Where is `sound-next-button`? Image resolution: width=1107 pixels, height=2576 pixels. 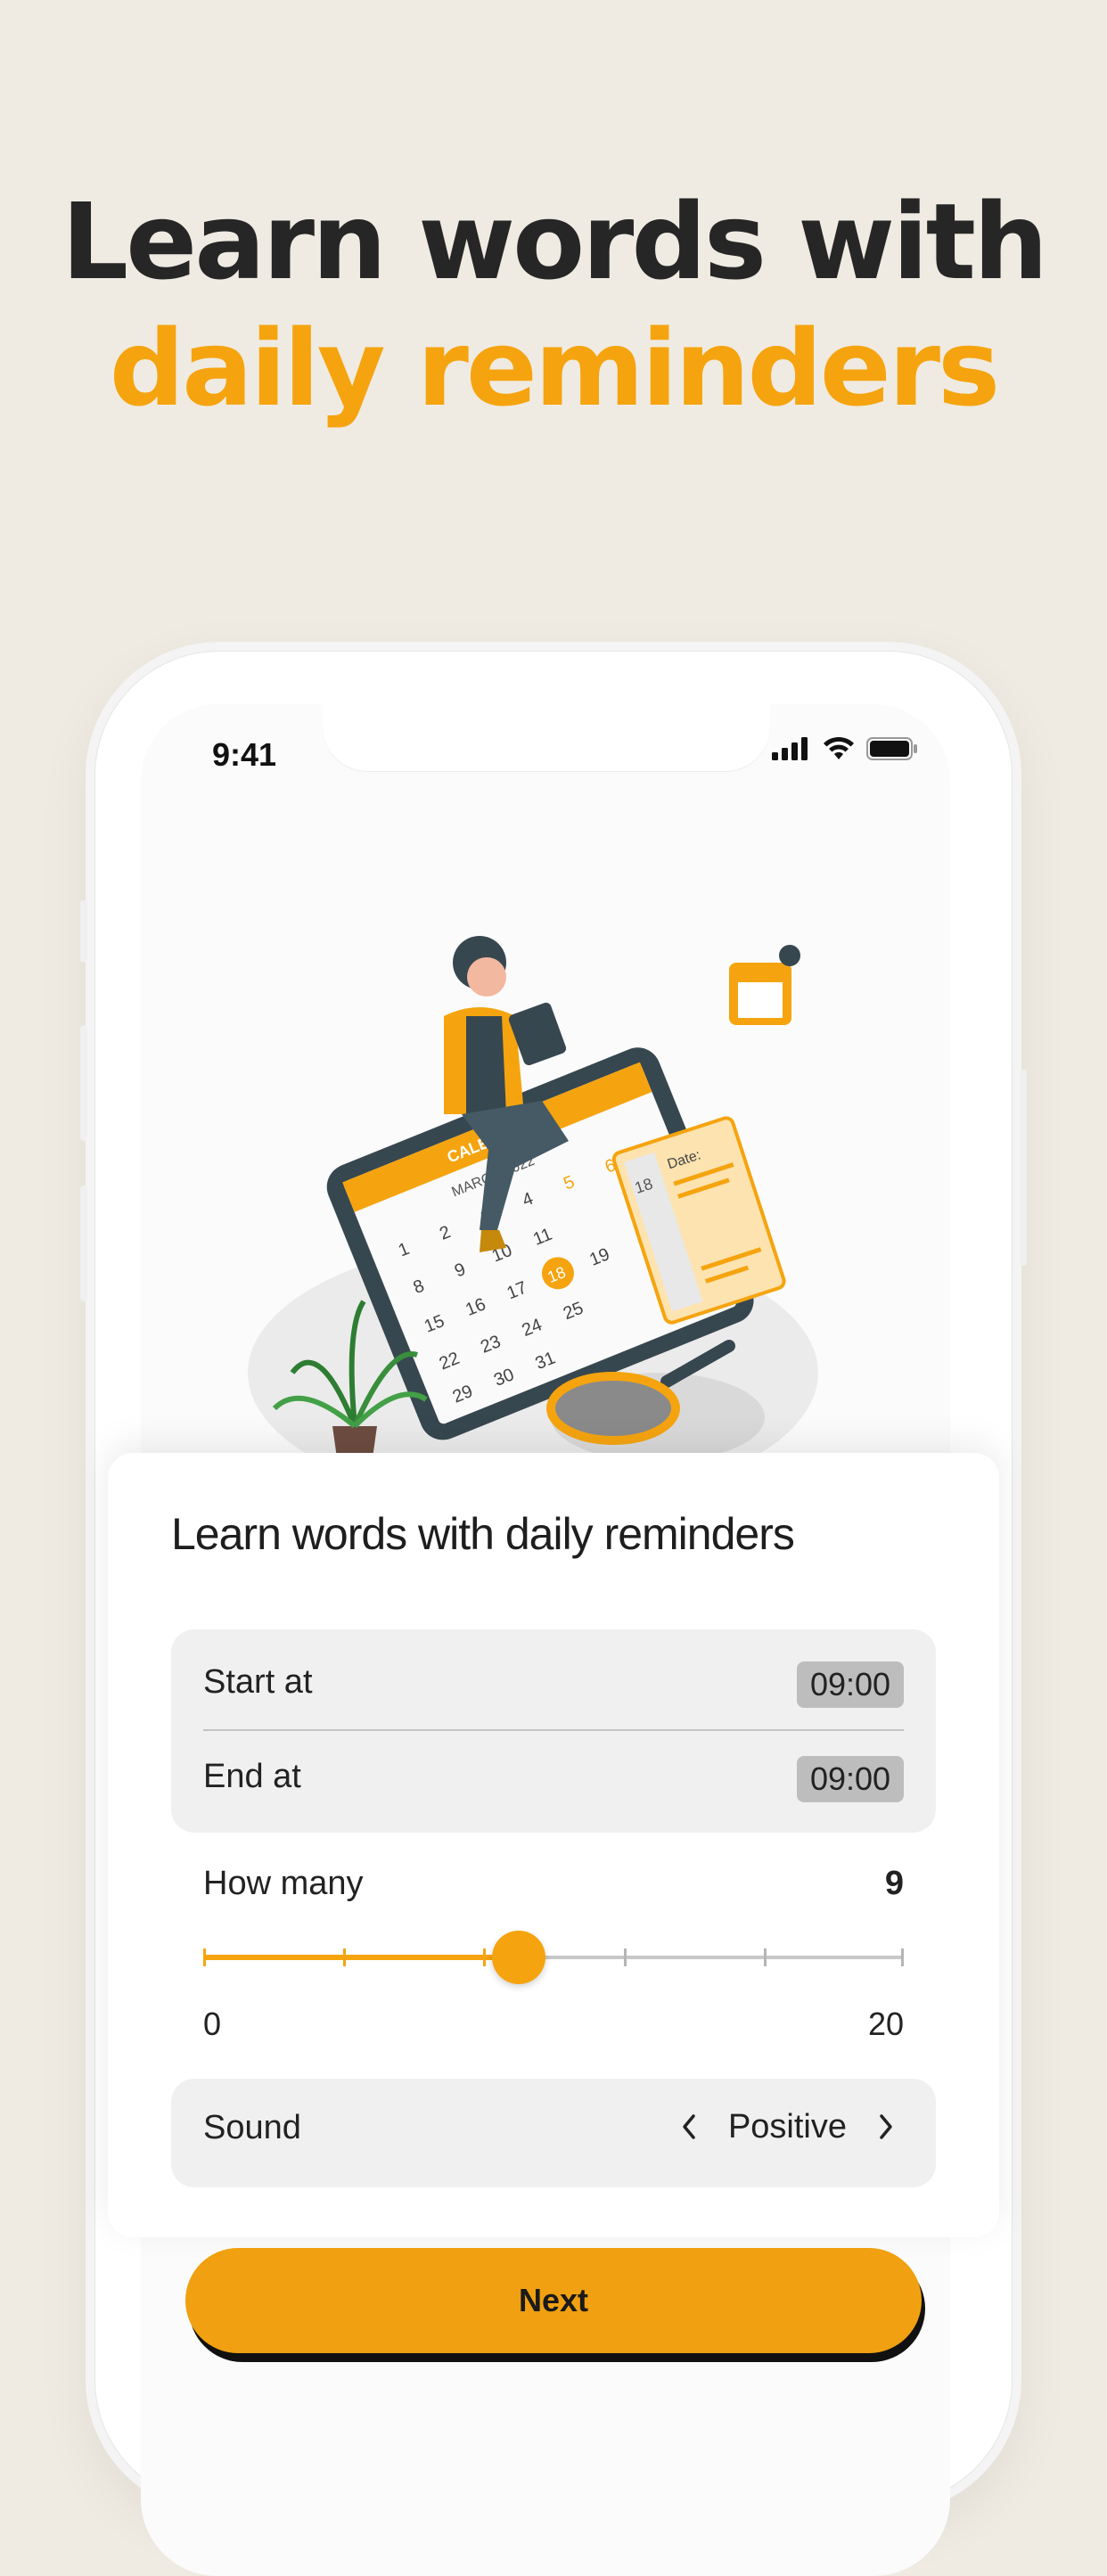
sound-next-button is located at coordinates (886, 2127).